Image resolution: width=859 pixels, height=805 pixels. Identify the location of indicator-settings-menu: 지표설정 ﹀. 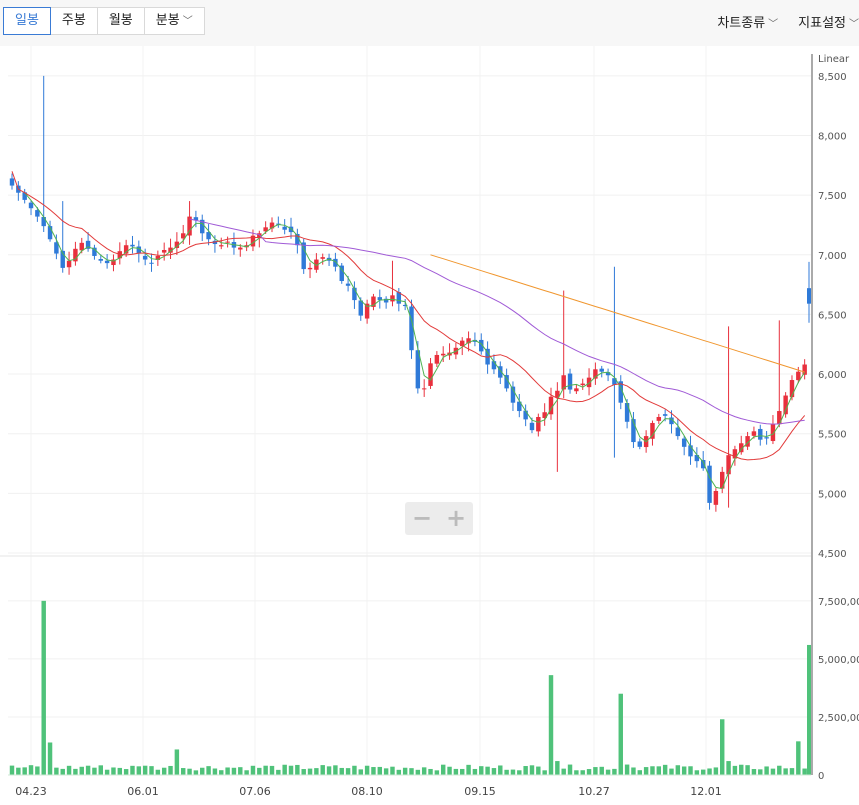
(828, 21).